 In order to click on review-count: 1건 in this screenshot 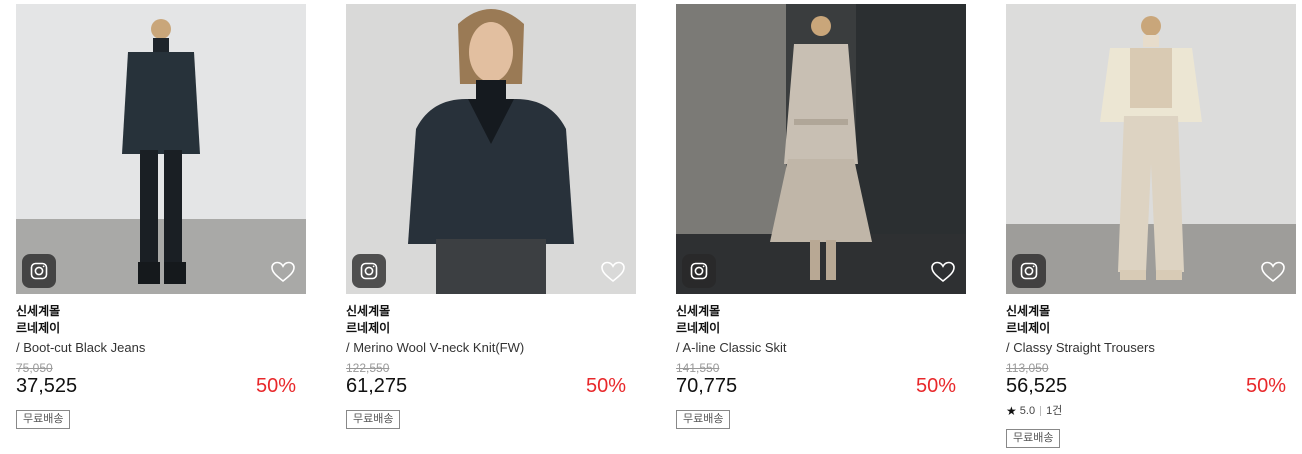, I will do `click(1054, 411)`.